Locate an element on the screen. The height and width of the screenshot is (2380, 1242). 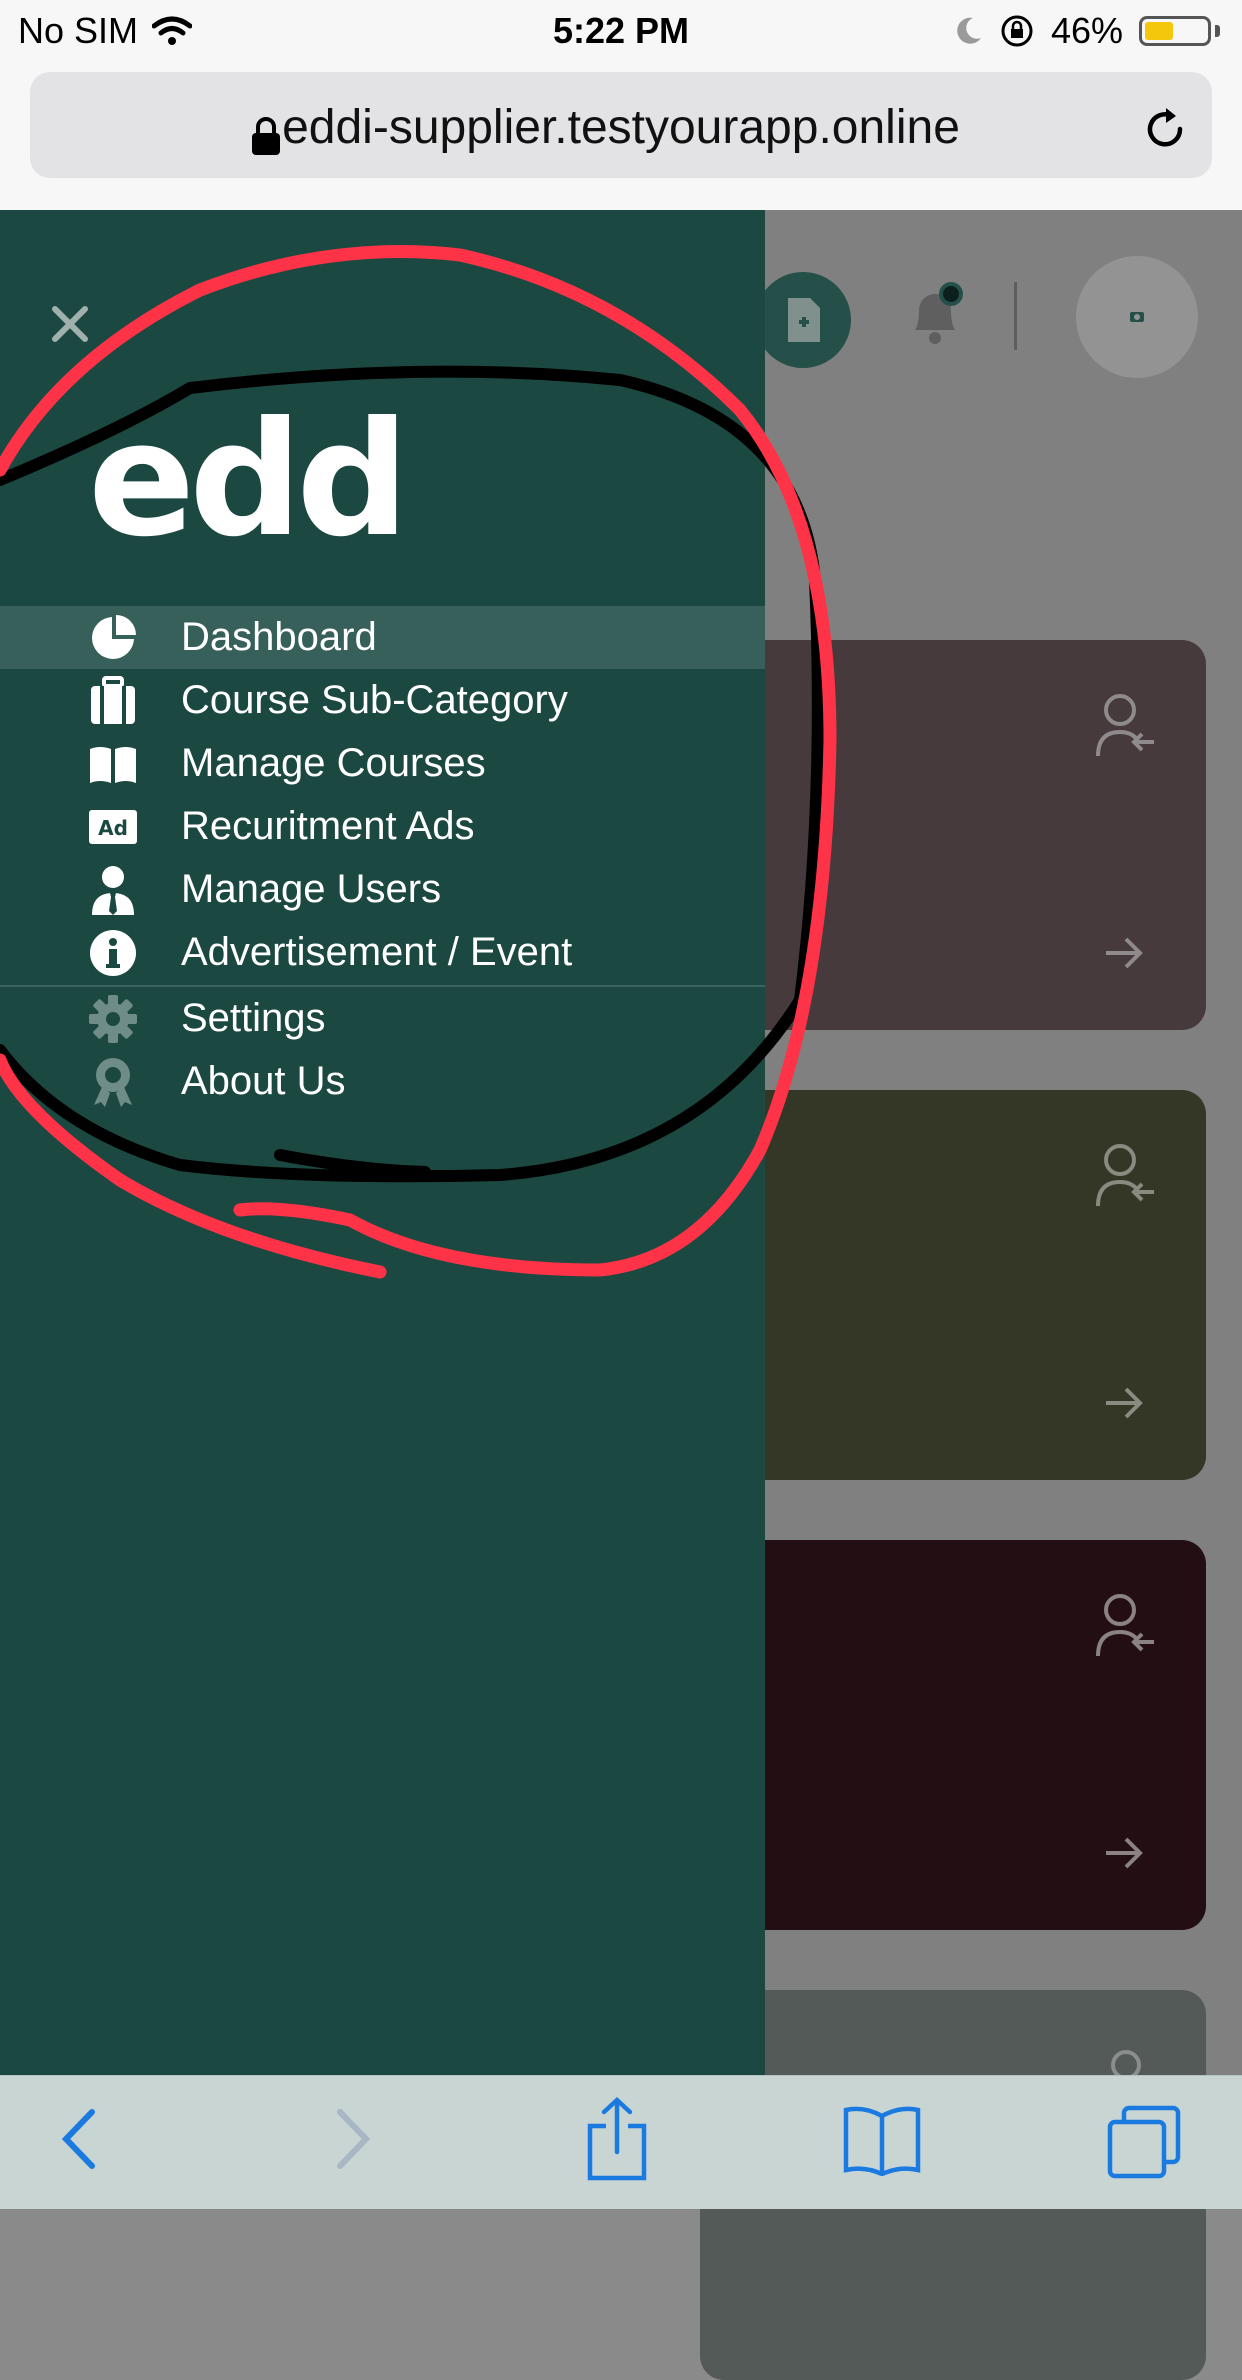
add-document-button is located at coordinates (803, 320).